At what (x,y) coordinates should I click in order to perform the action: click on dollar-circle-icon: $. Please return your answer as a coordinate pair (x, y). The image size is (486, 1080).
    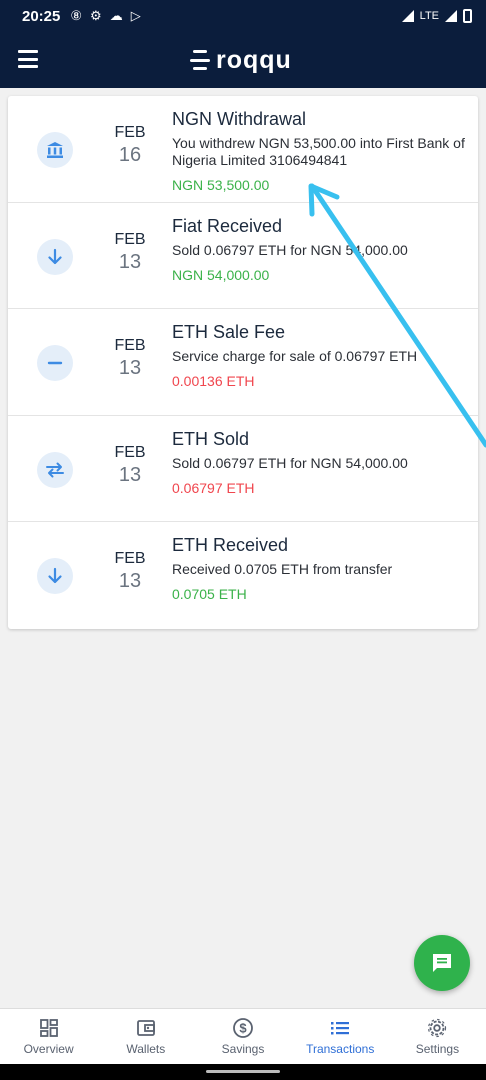
    Looking at the image, I should click on (243, 1028).